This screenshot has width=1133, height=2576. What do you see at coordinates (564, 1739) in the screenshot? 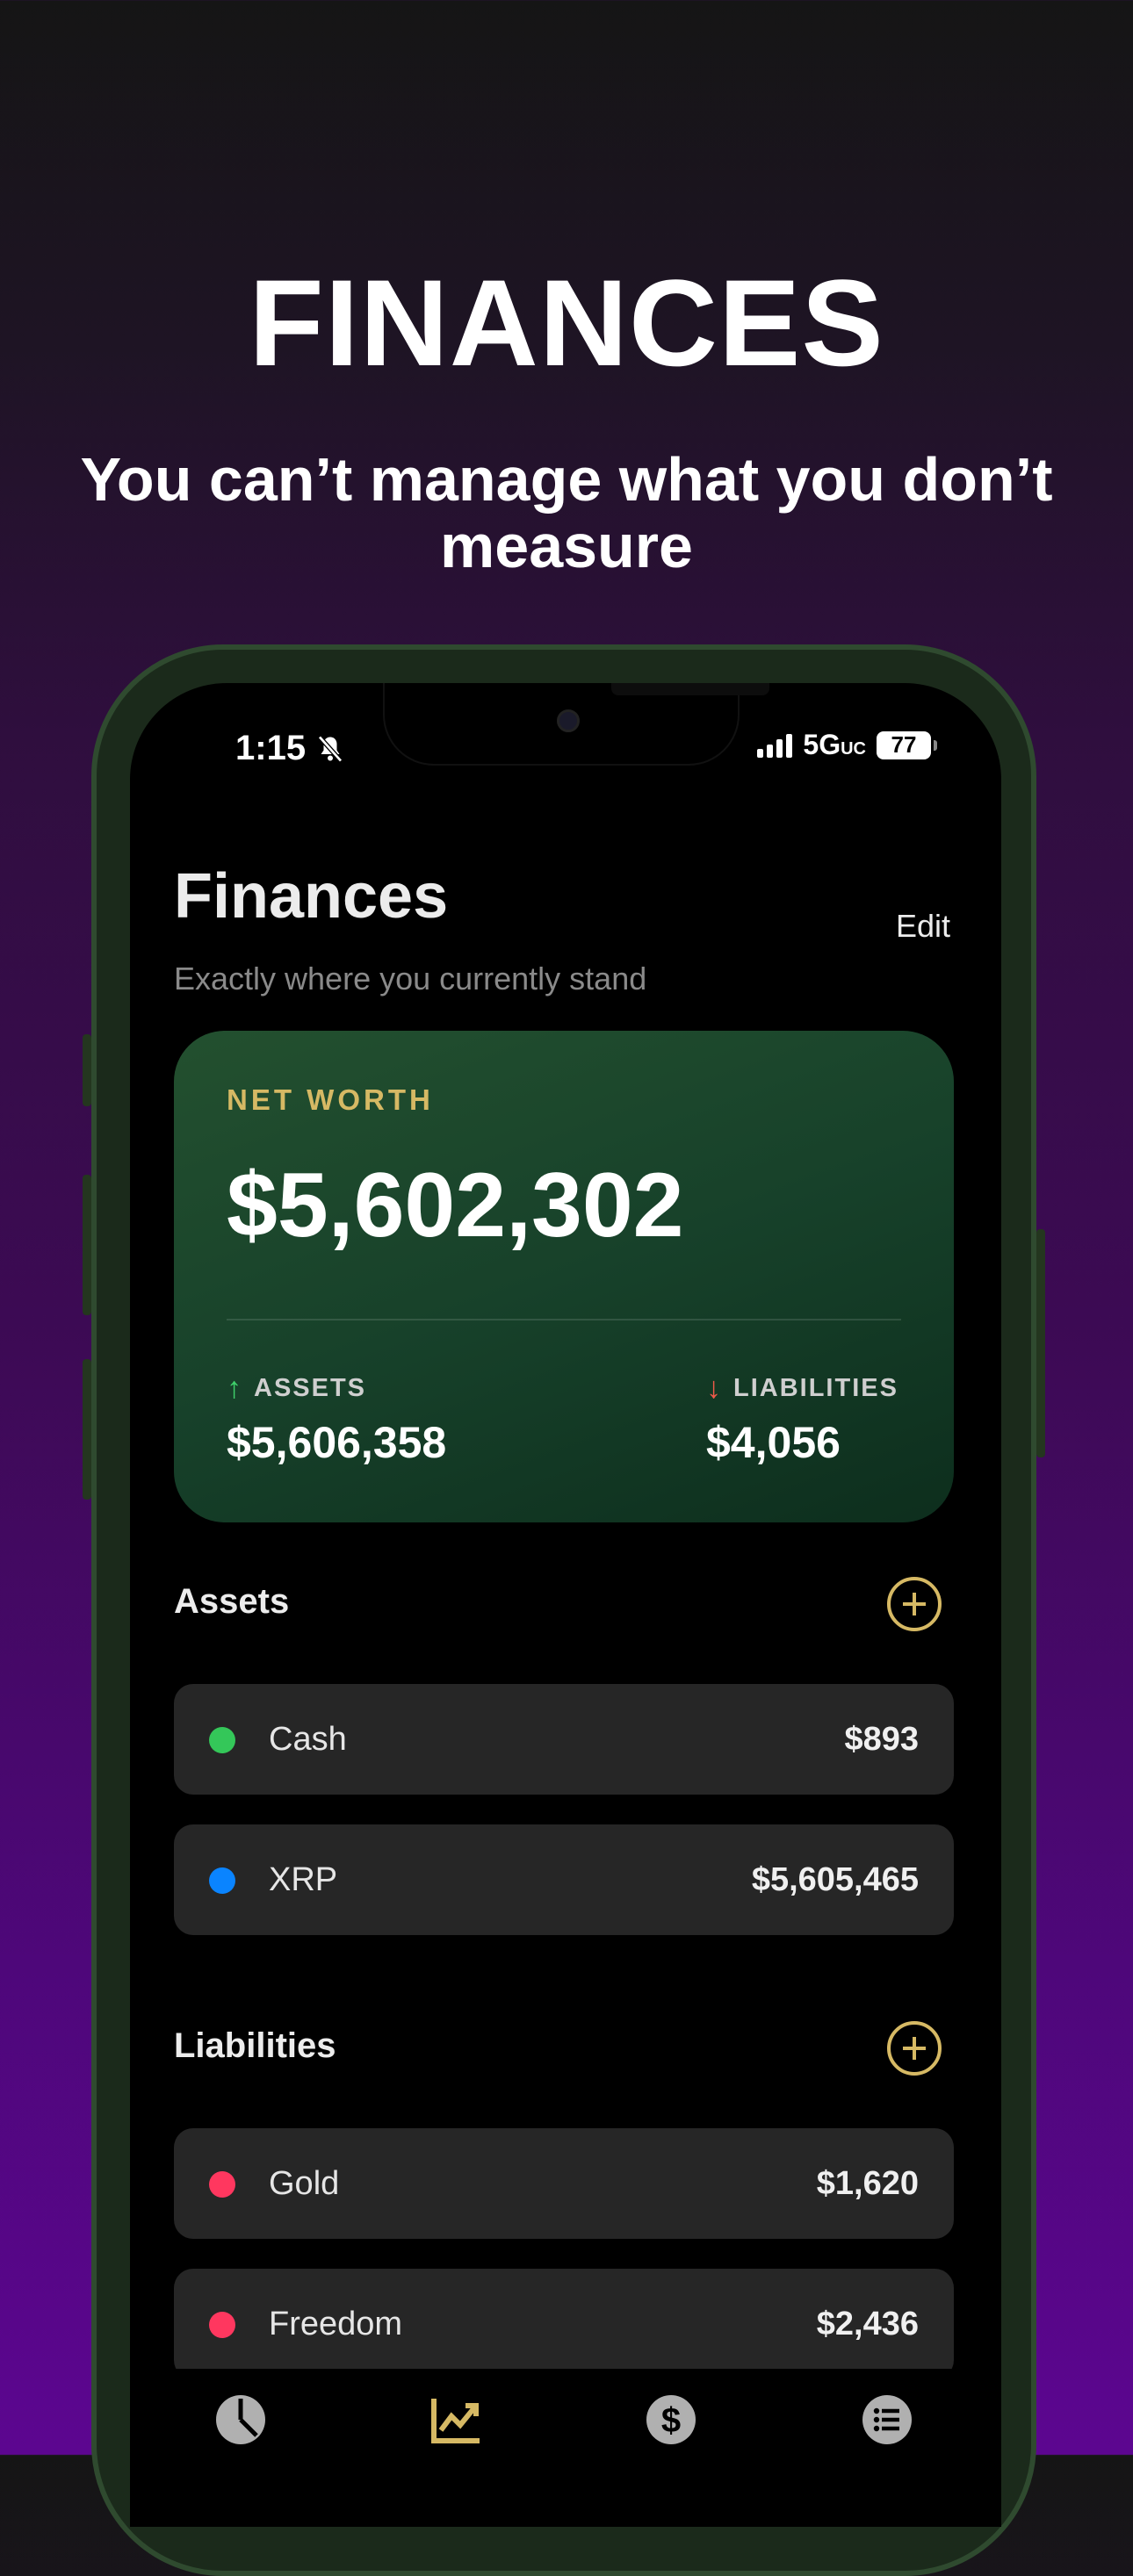
I see `list-item: Cash $893` at bounding box center [564, 1739].